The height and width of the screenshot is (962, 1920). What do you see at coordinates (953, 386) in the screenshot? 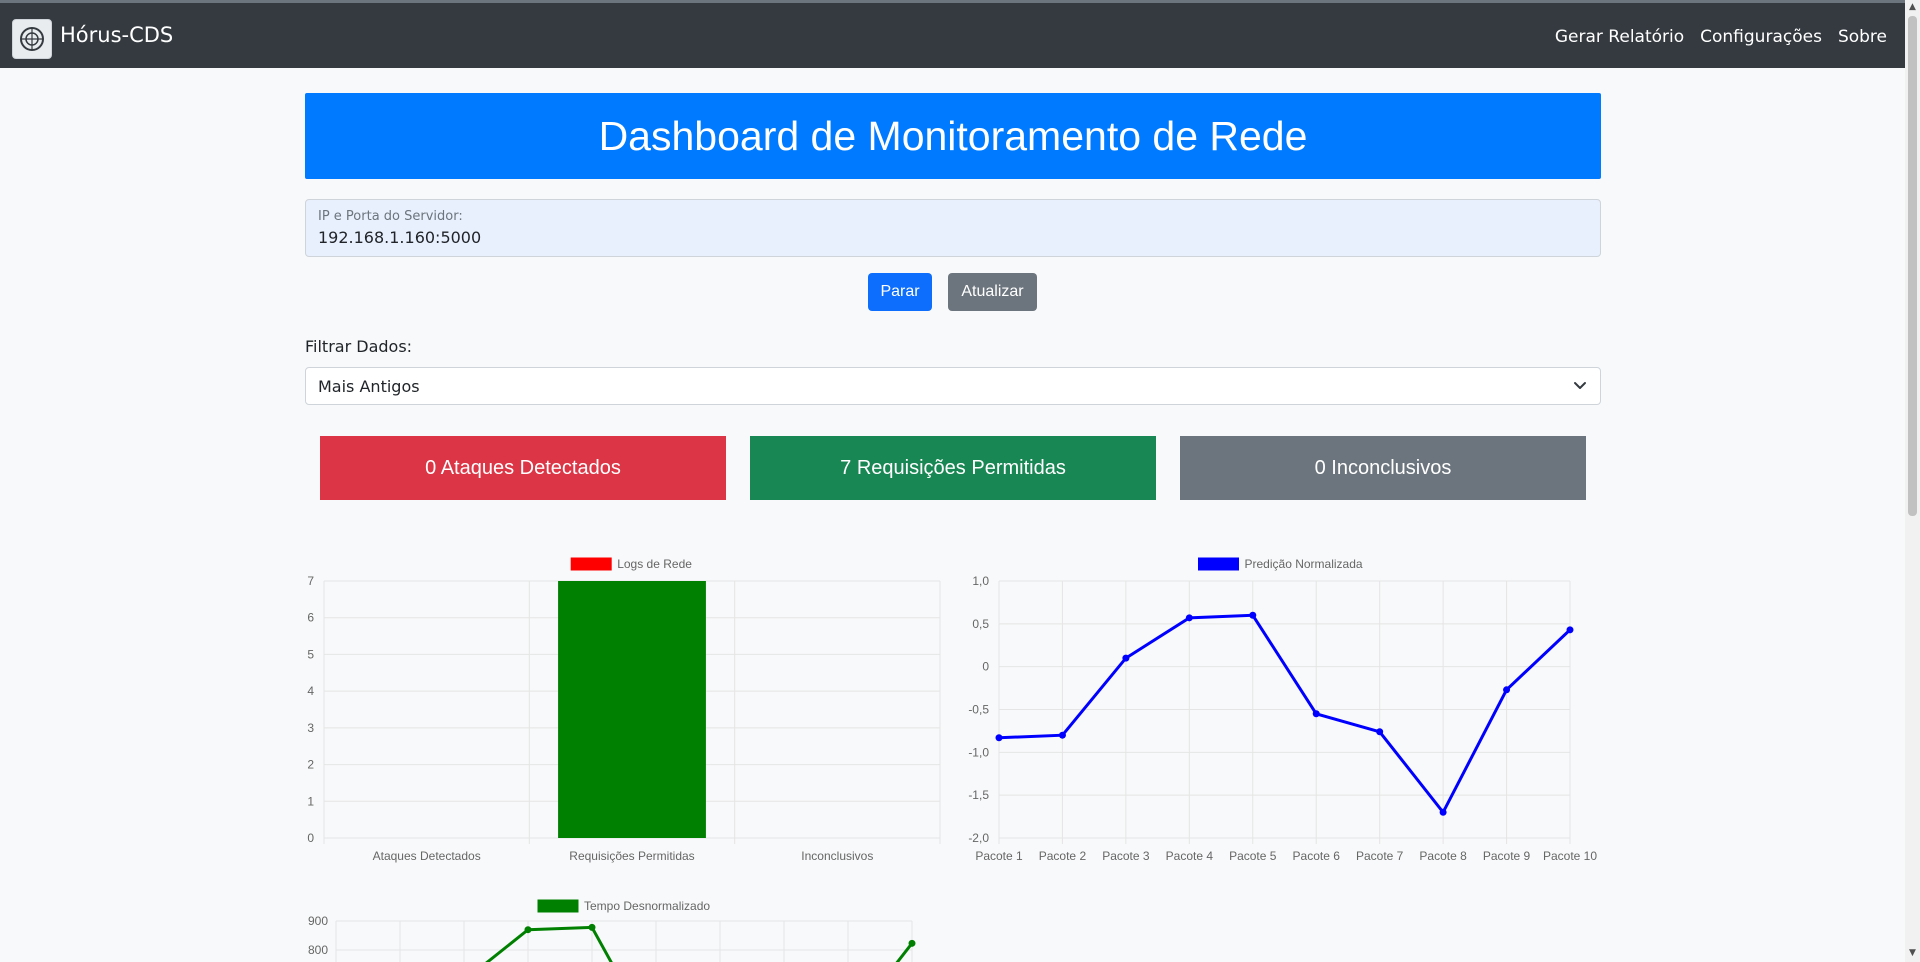
I see `filter-select: Mais Antigos` at bounding box center [953, 386].